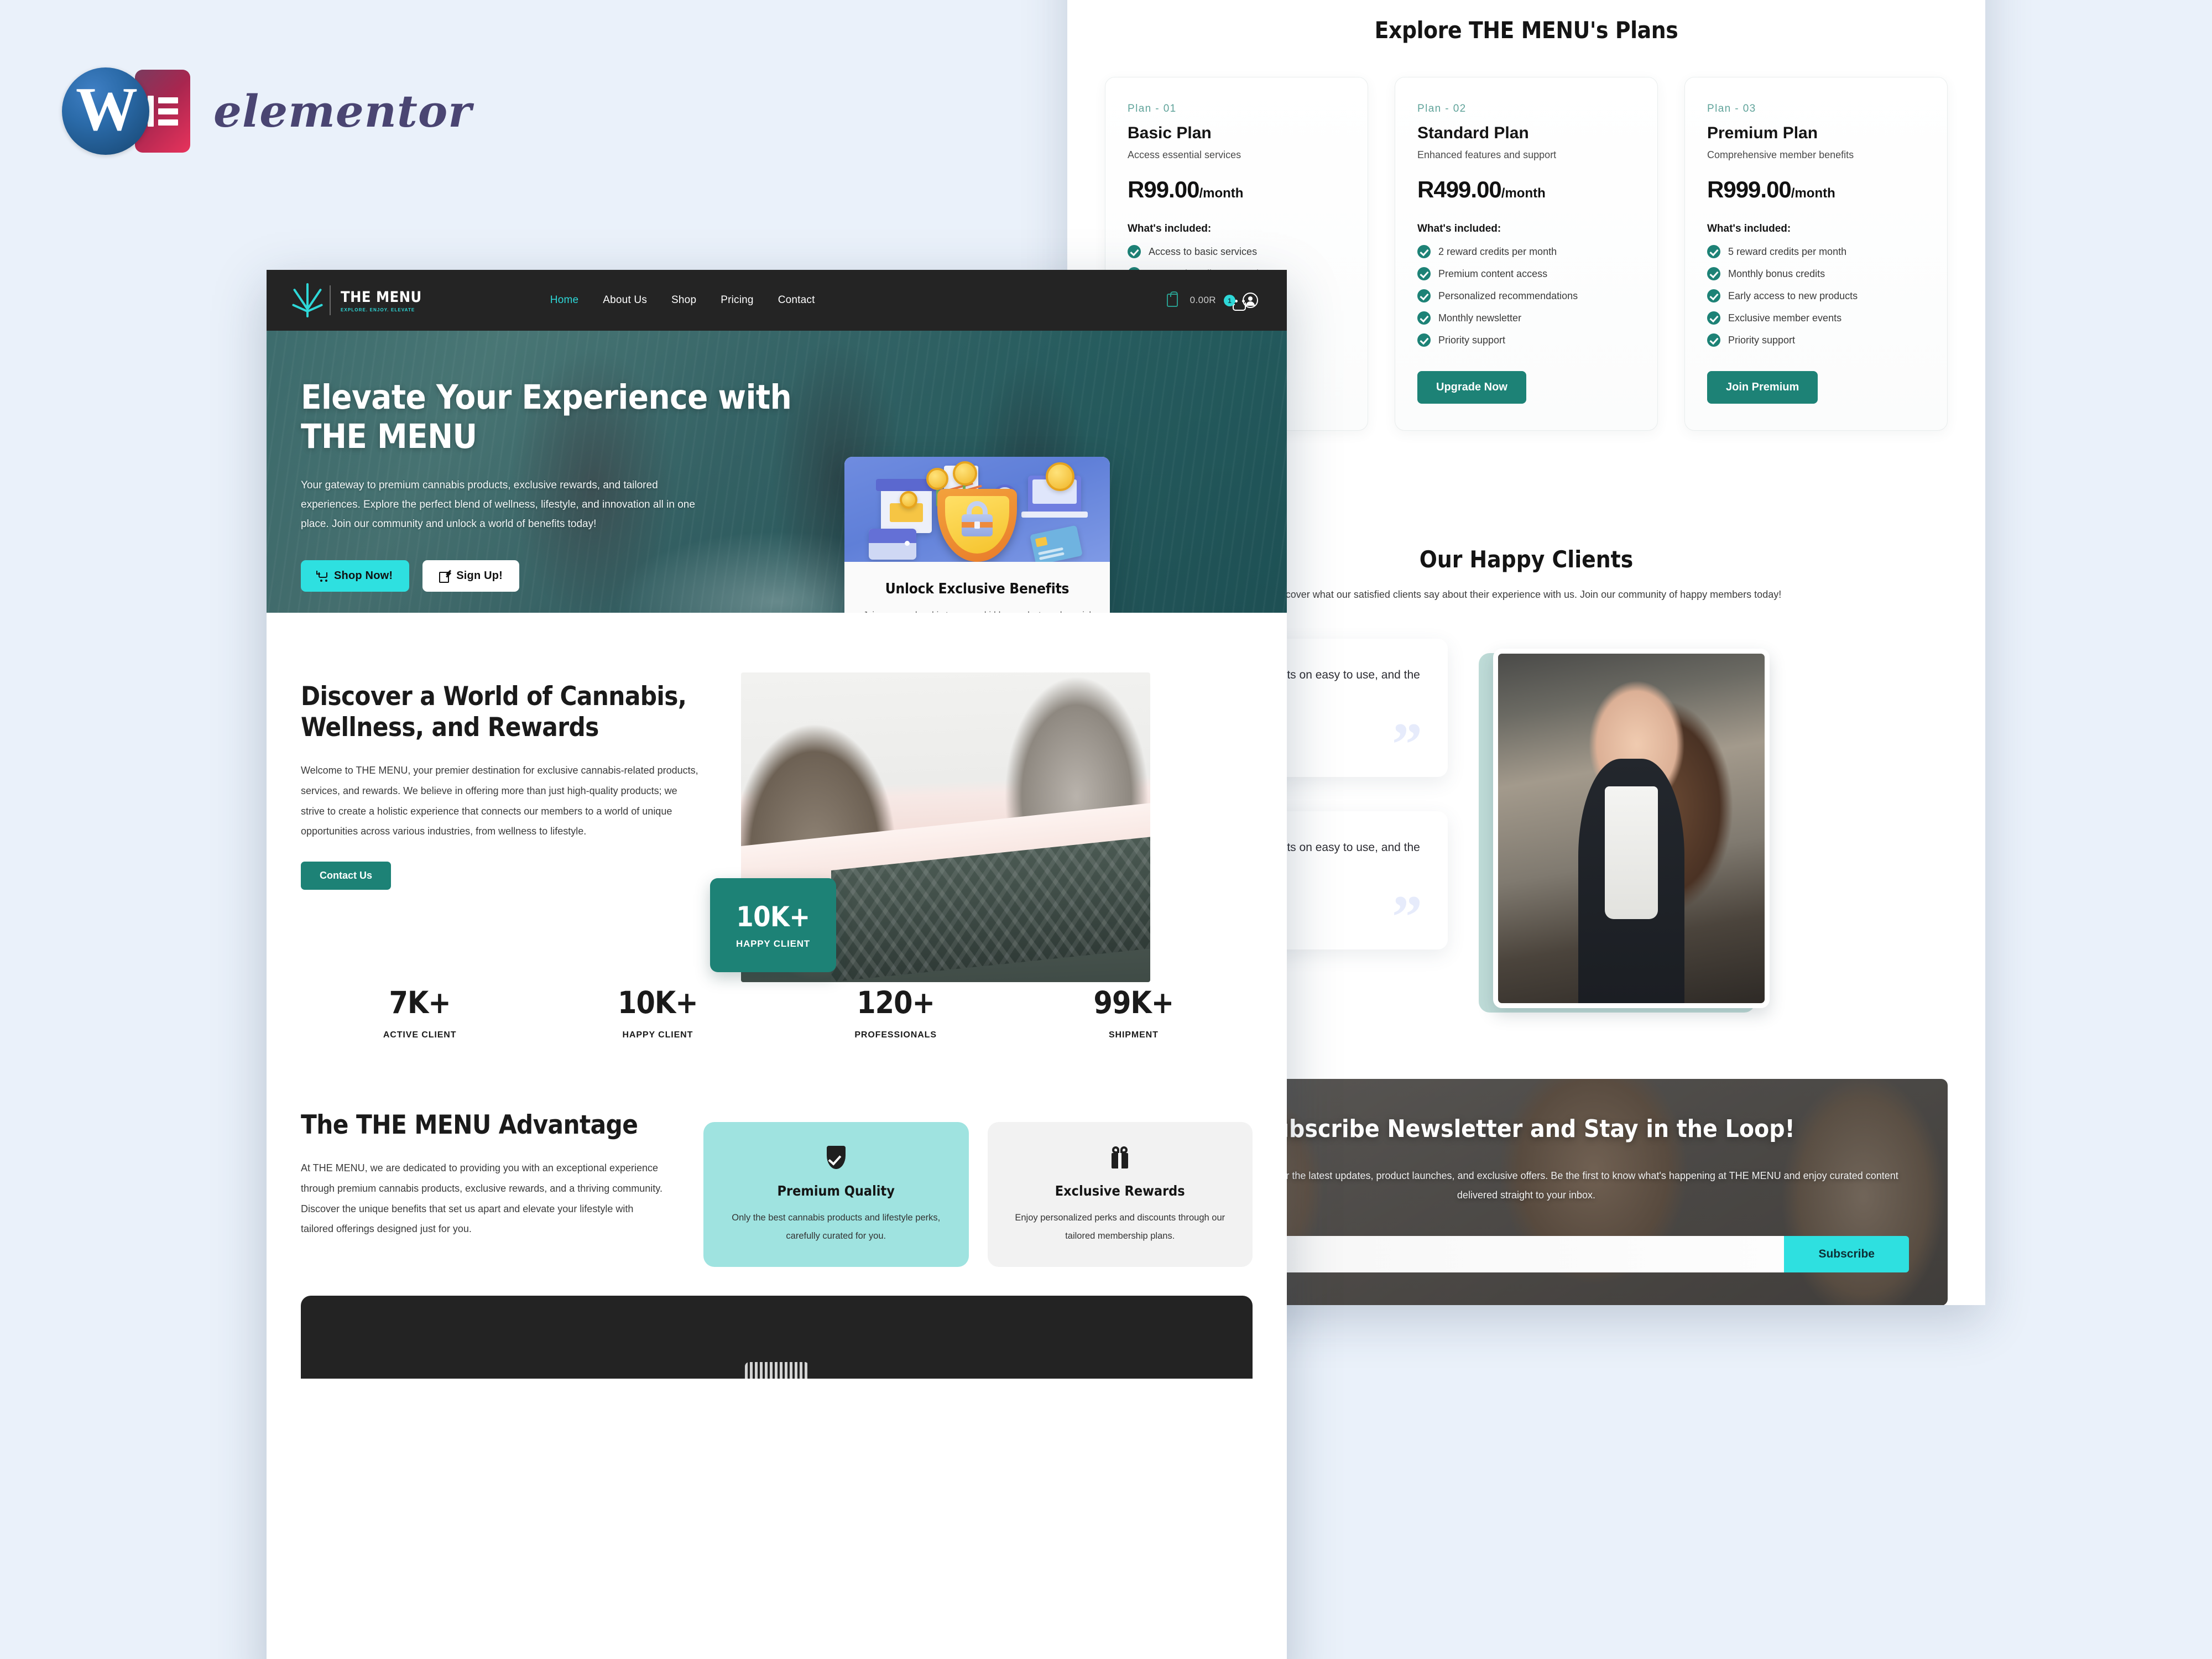 Image resolution: width=2212 pixels, height=1659 pixels. I want to click on plan-feature-item: 2 reward credits per month, so click(1526, 252).